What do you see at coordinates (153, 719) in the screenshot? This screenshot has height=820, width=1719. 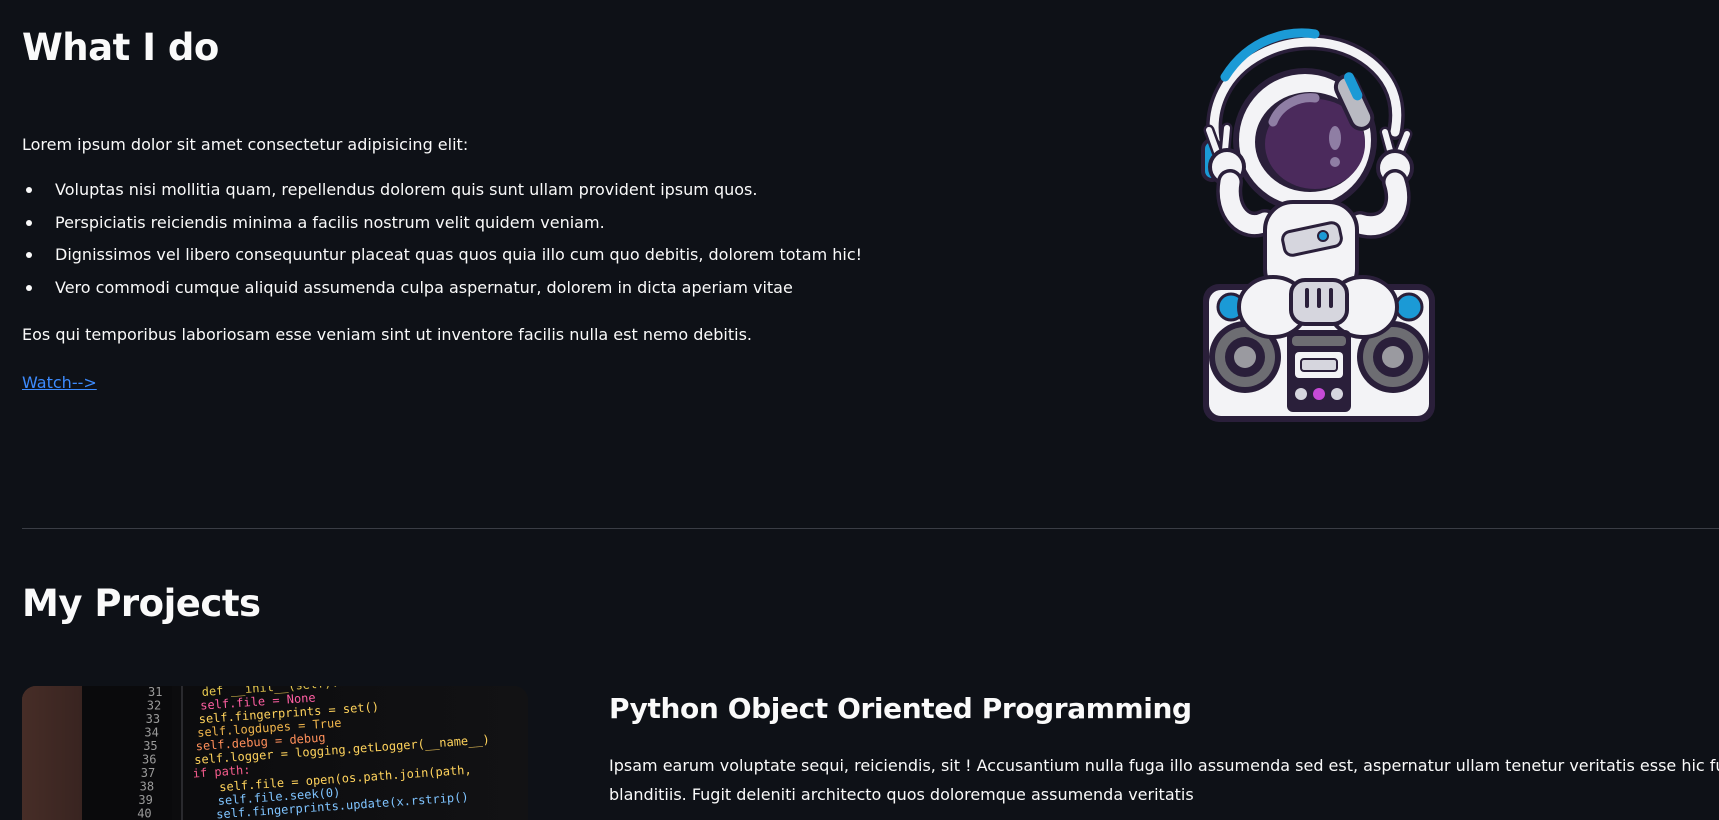 I see `code-line-number: 33` at bounding box center [153, 719].